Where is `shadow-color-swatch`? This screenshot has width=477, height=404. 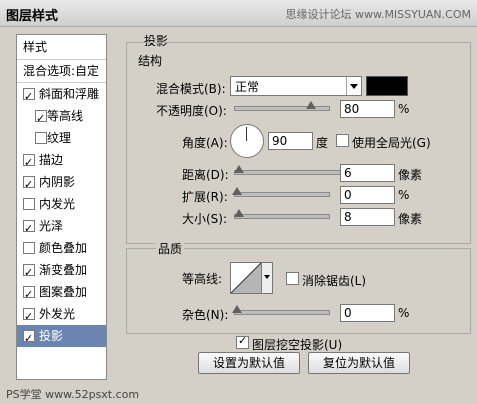 shadow-color-swatch is located at coordinates (387, 86).